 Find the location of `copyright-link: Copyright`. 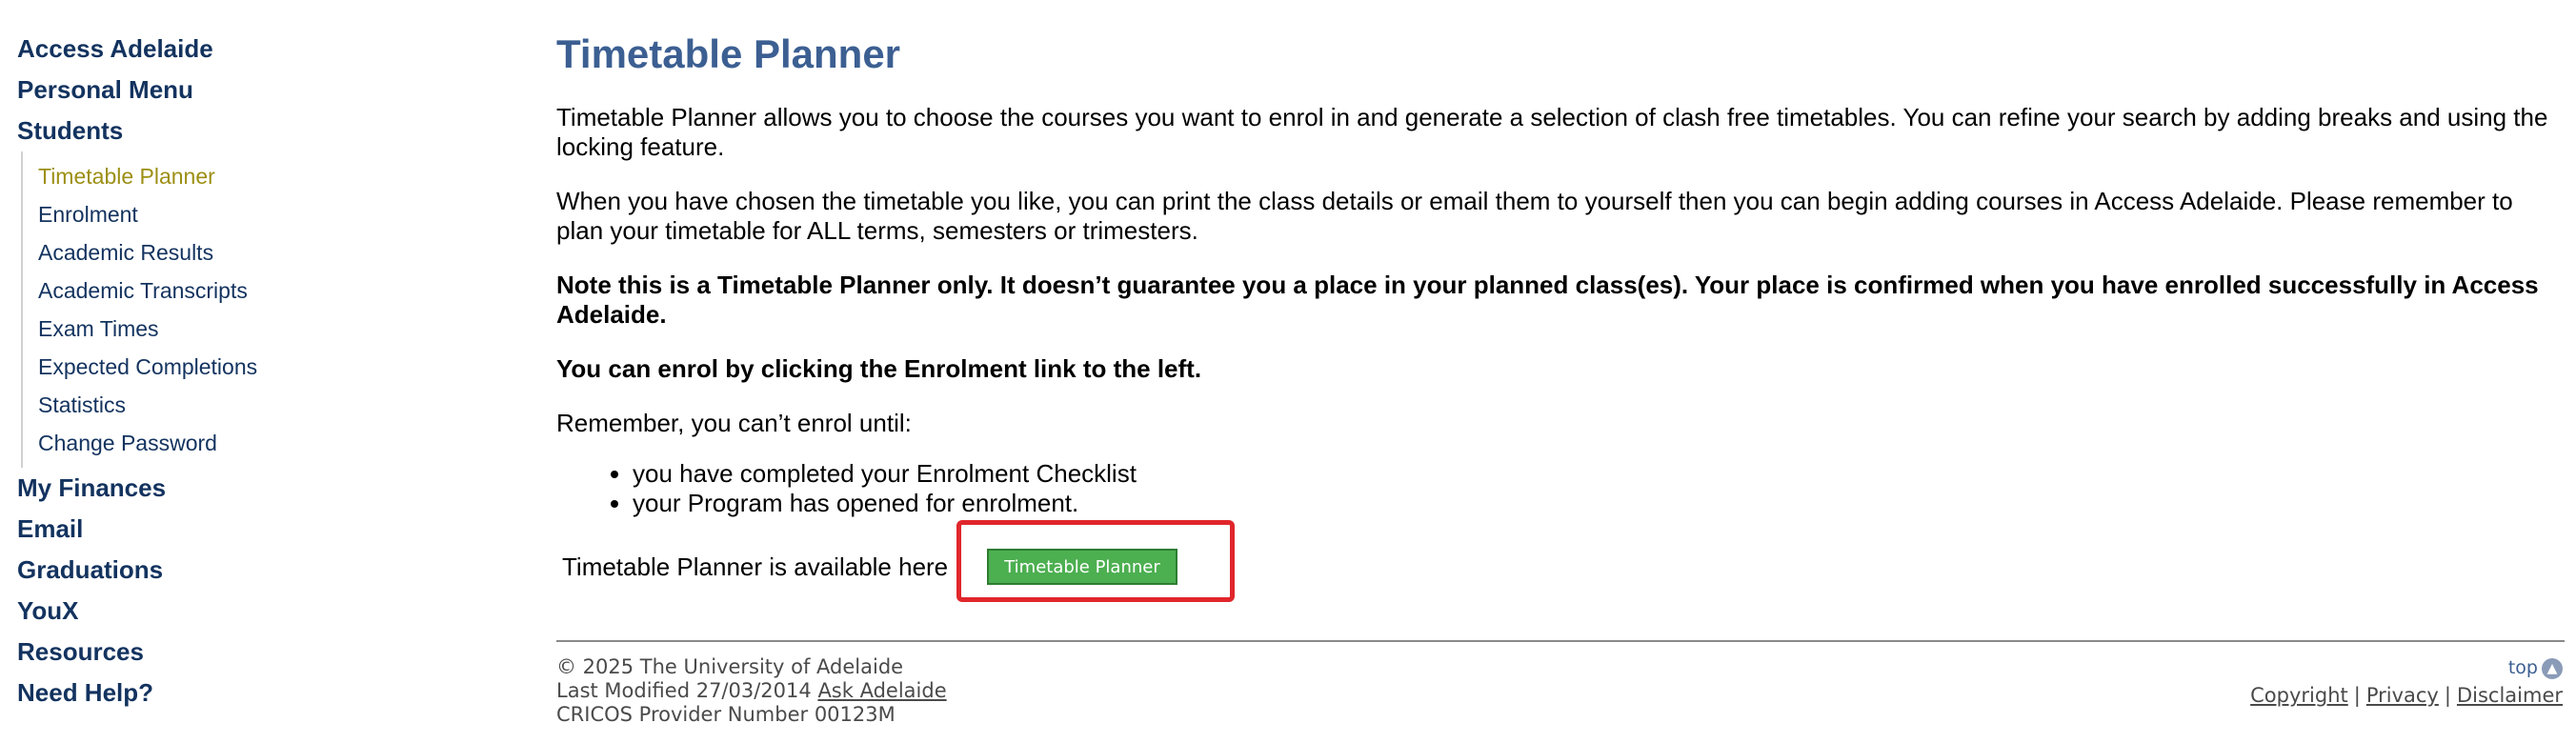

copyright-link: Copyright is located at coordinates (2299, 695).